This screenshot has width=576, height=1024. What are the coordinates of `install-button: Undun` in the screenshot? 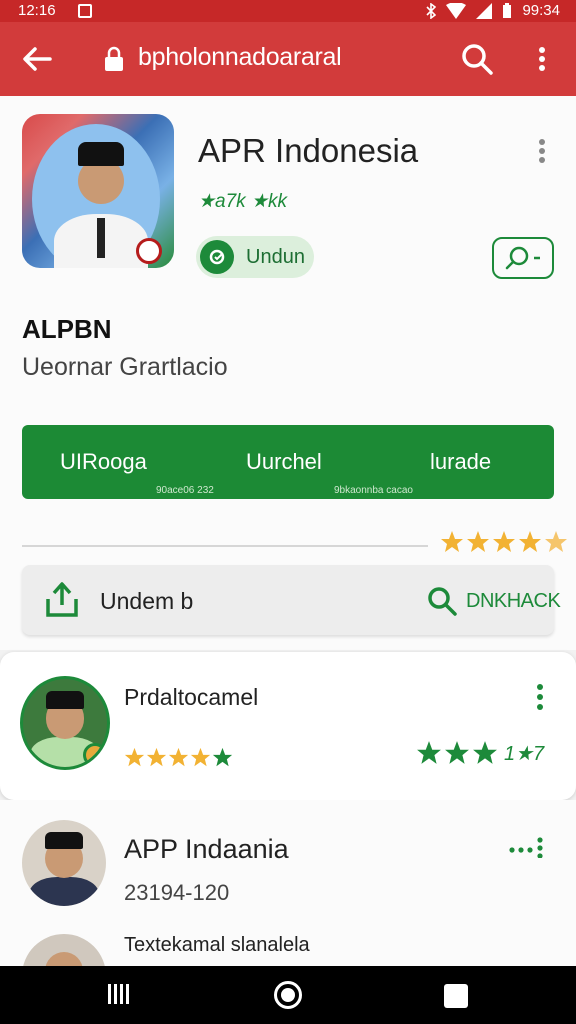 It's located at (255, 257).